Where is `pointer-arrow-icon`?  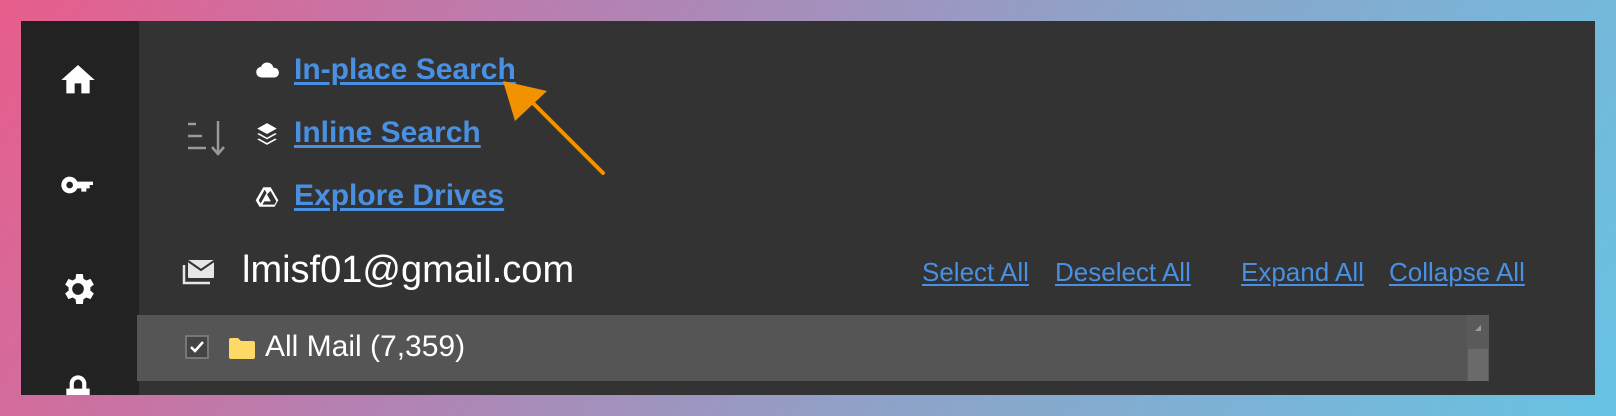
pointer-arrow-icon is located at coordinates (554, 128).